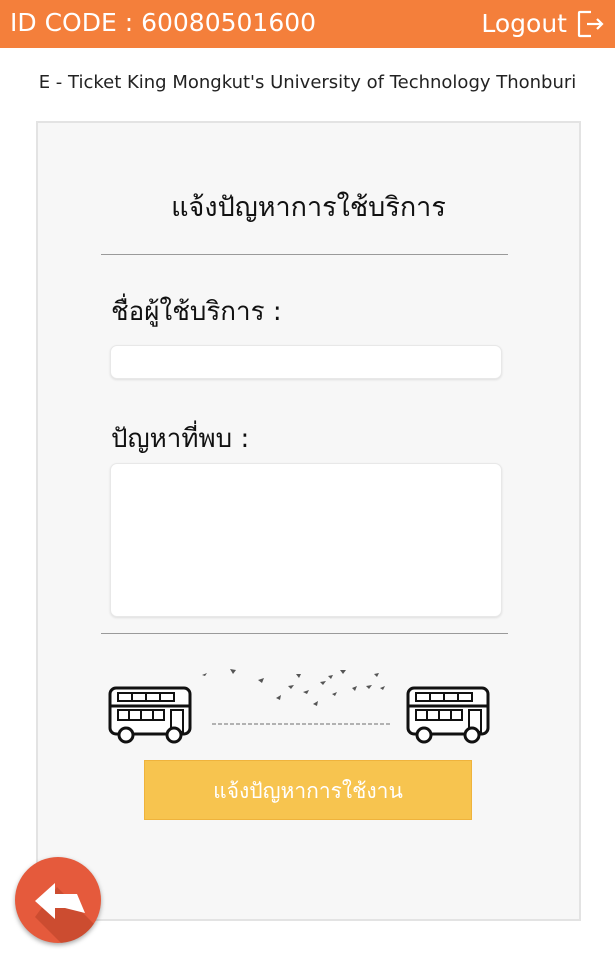  Describe the element at coordinates (196, 312) in the screenshot. I see `name-label: ชื่อผู้ใช้บริการ :` at that location.